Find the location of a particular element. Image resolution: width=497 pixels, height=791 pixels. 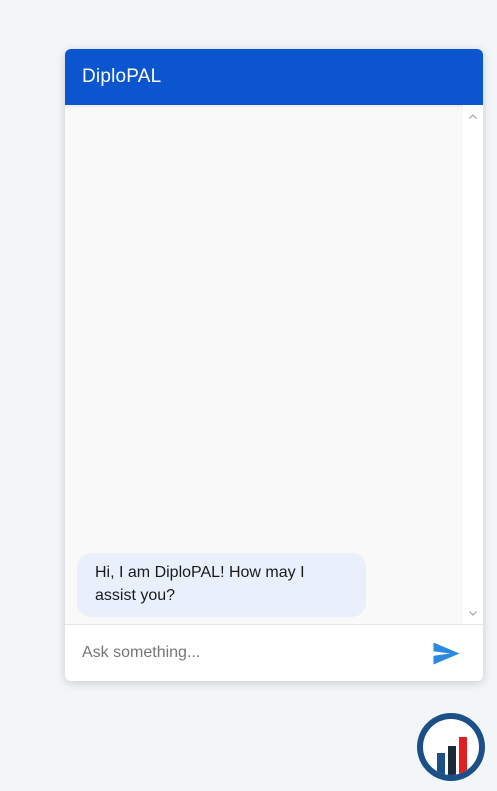

chat-launcher-button is located at coordinates (451, 747).